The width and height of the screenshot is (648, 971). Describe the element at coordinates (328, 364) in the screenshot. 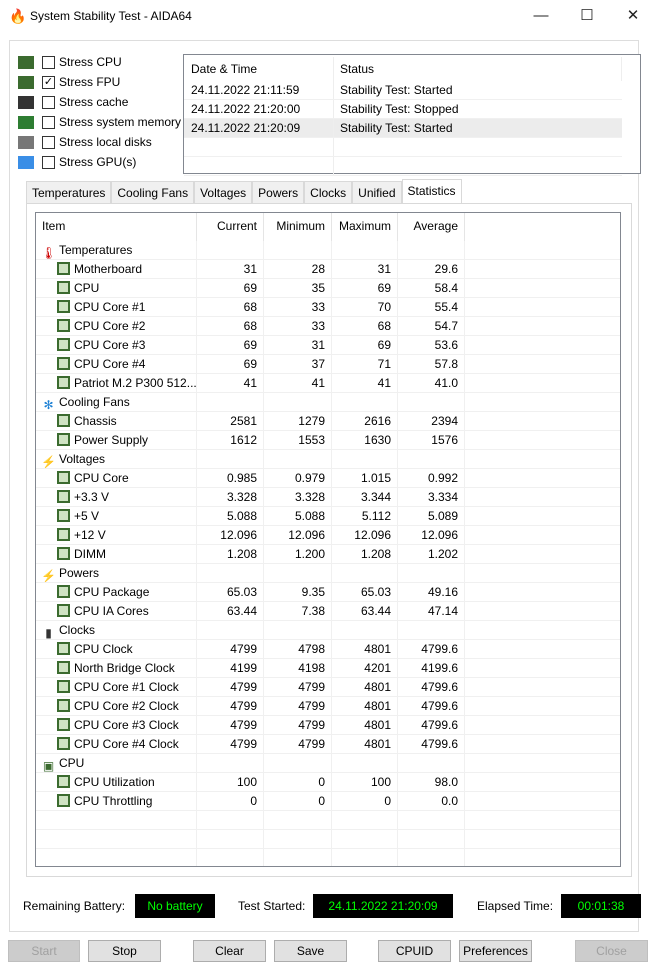

I see `table-row: CPU Core #4 69 37 71 57.8` at that location.